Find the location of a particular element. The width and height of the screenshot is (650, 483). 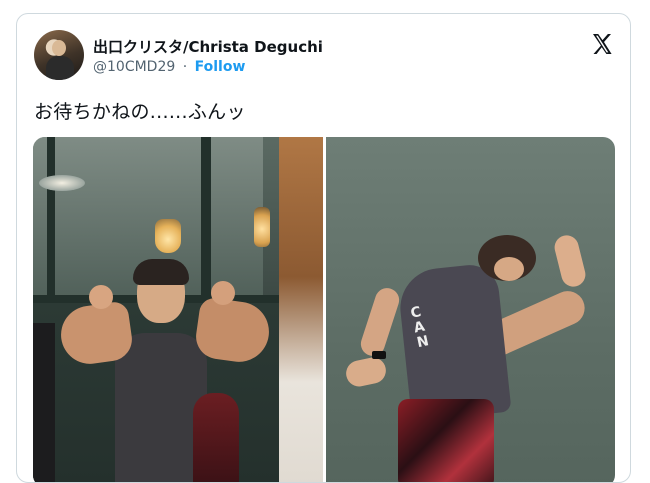

watch is located at coordinates (378, 355).